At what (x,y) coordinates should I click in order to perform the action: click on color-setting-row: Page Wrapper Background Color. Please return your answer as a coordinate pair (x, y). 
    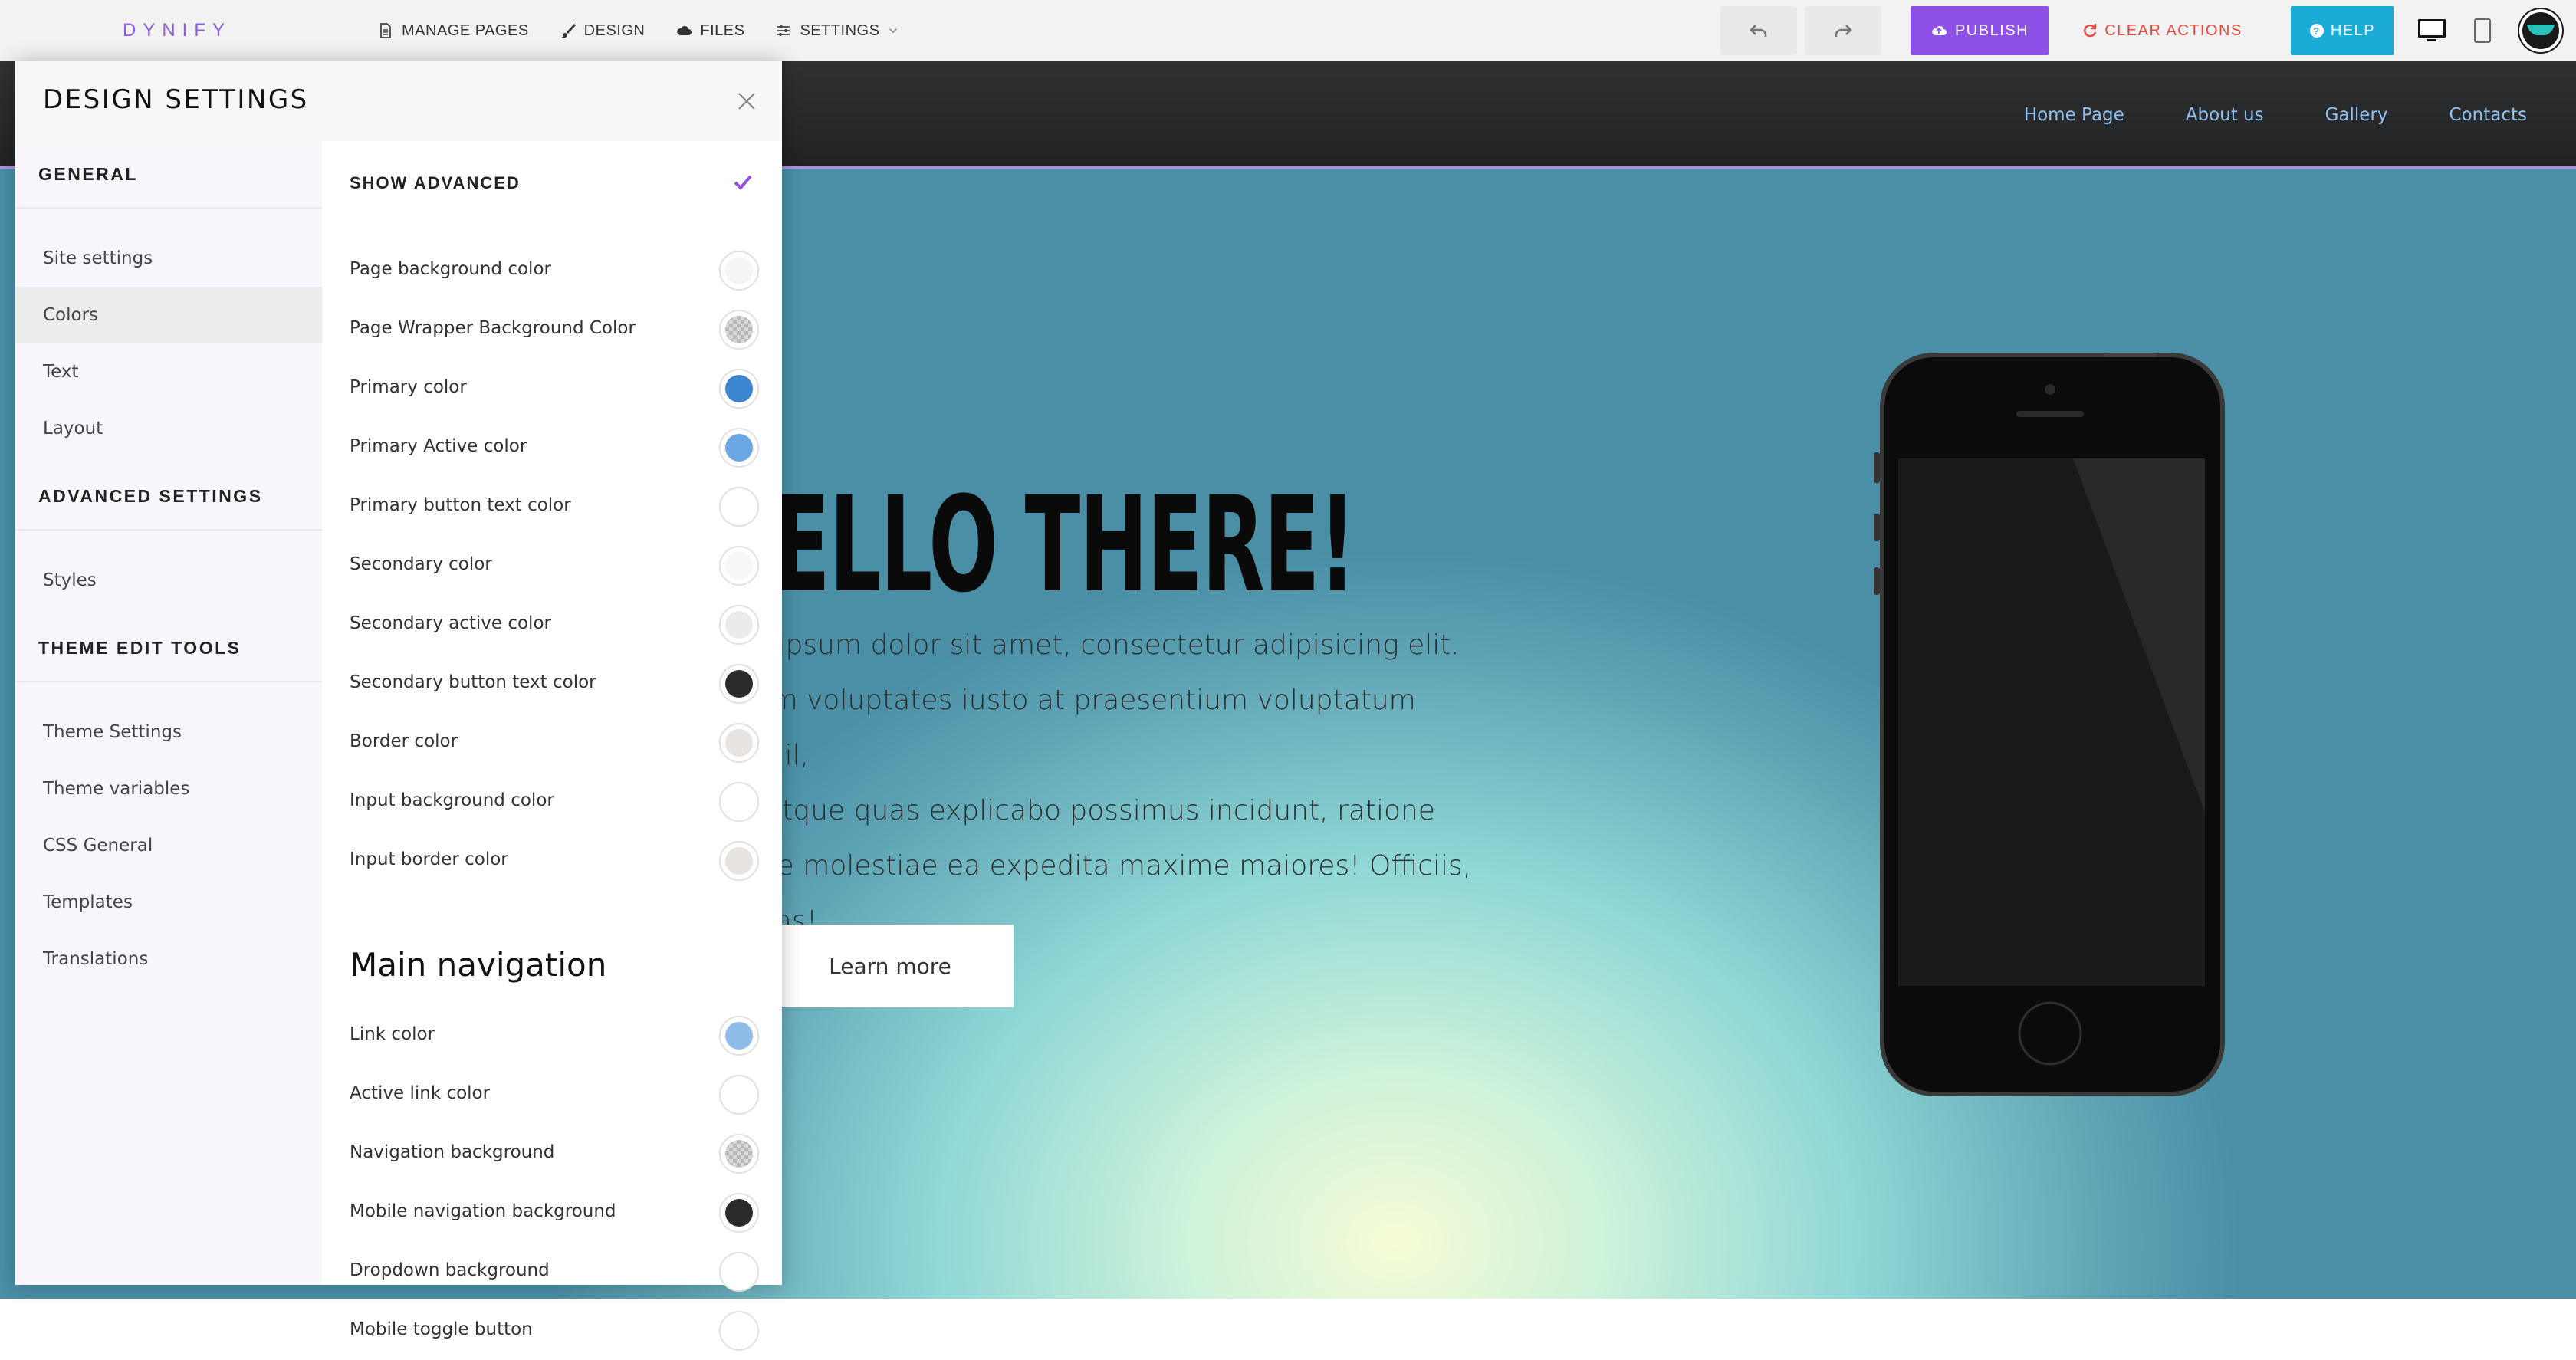
    Looking at the image, I should click on (552, 329).